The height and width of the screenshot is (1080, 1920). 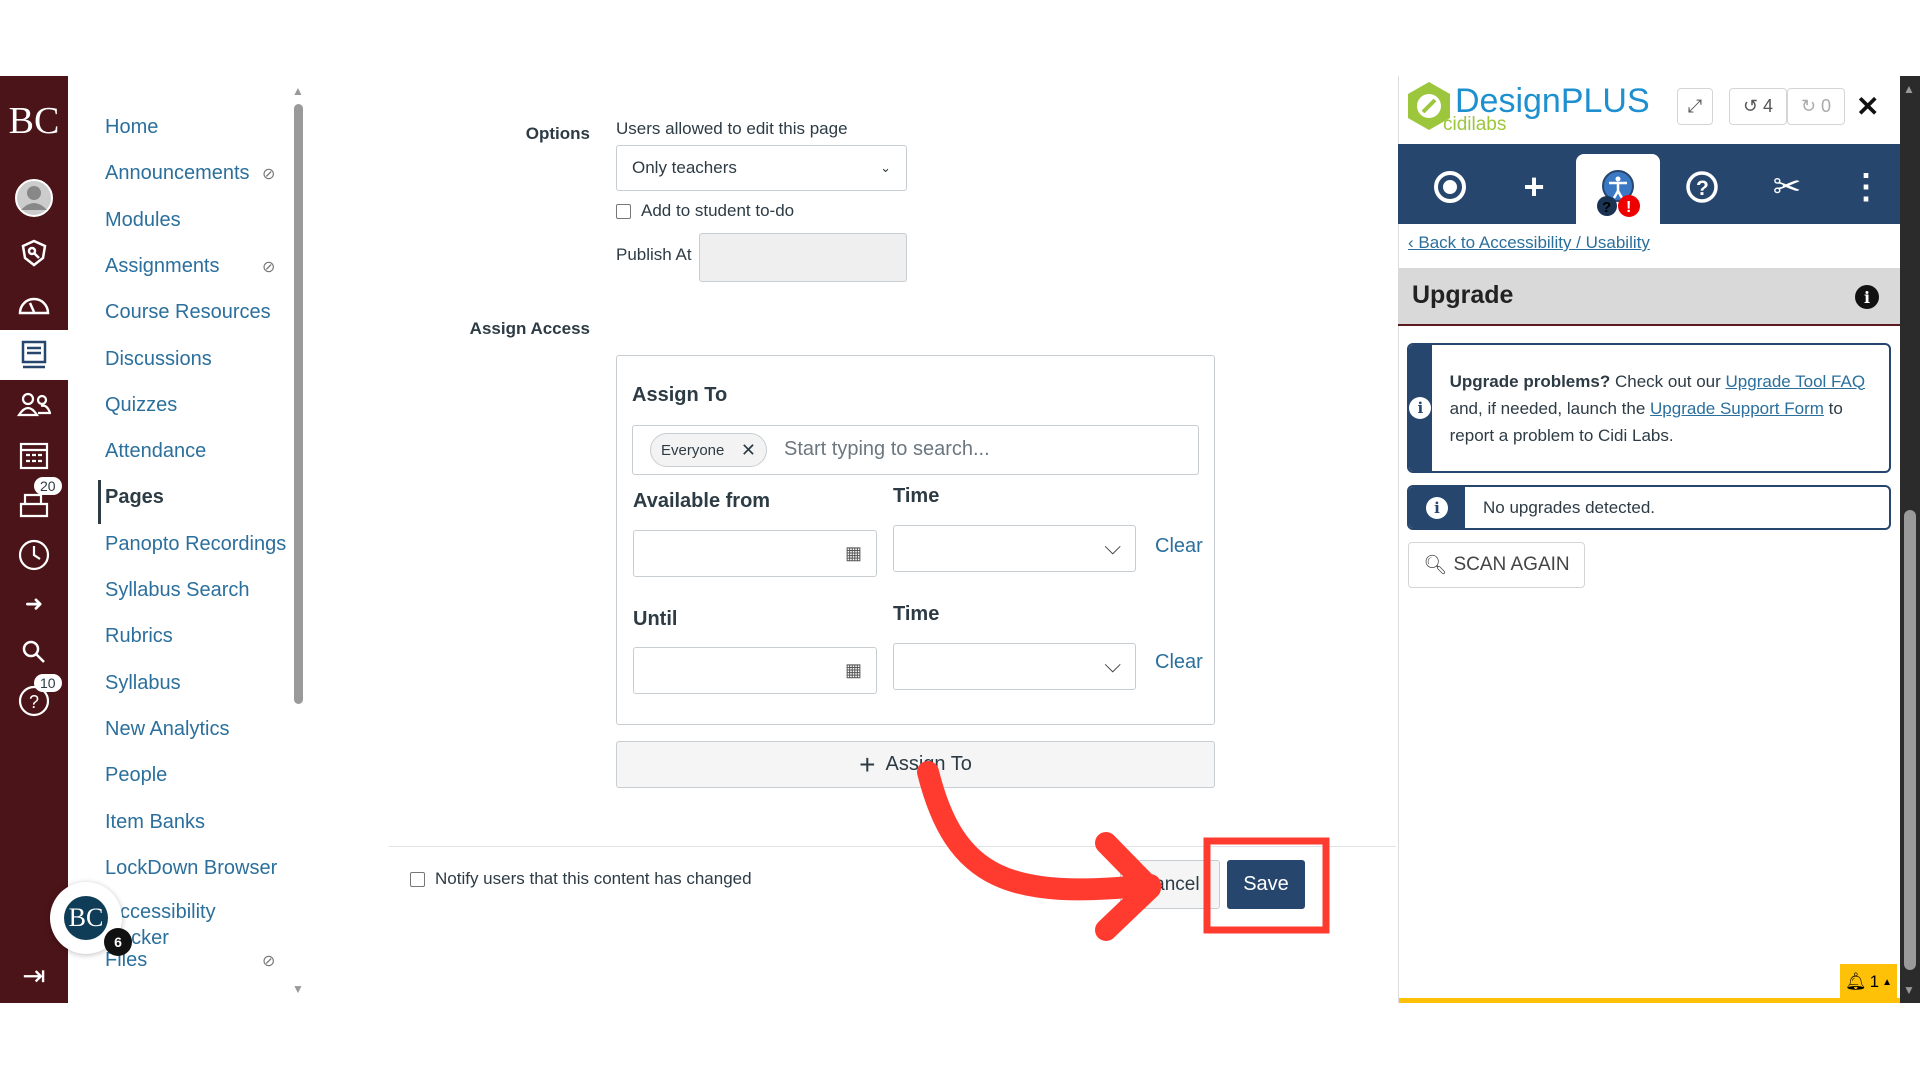 I want to click on history-clock-icon, so click(x=34, y=555).